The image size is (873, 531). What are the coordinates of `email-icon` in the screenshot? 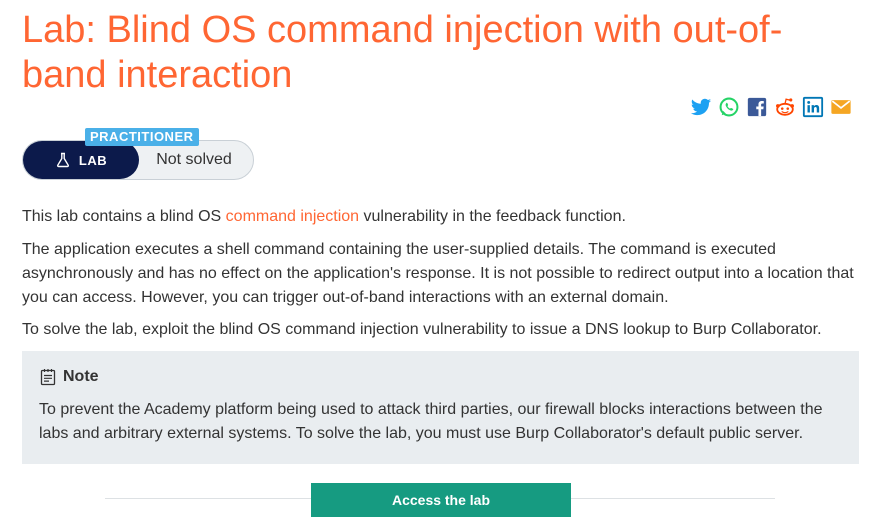 It's located at (841, 107).